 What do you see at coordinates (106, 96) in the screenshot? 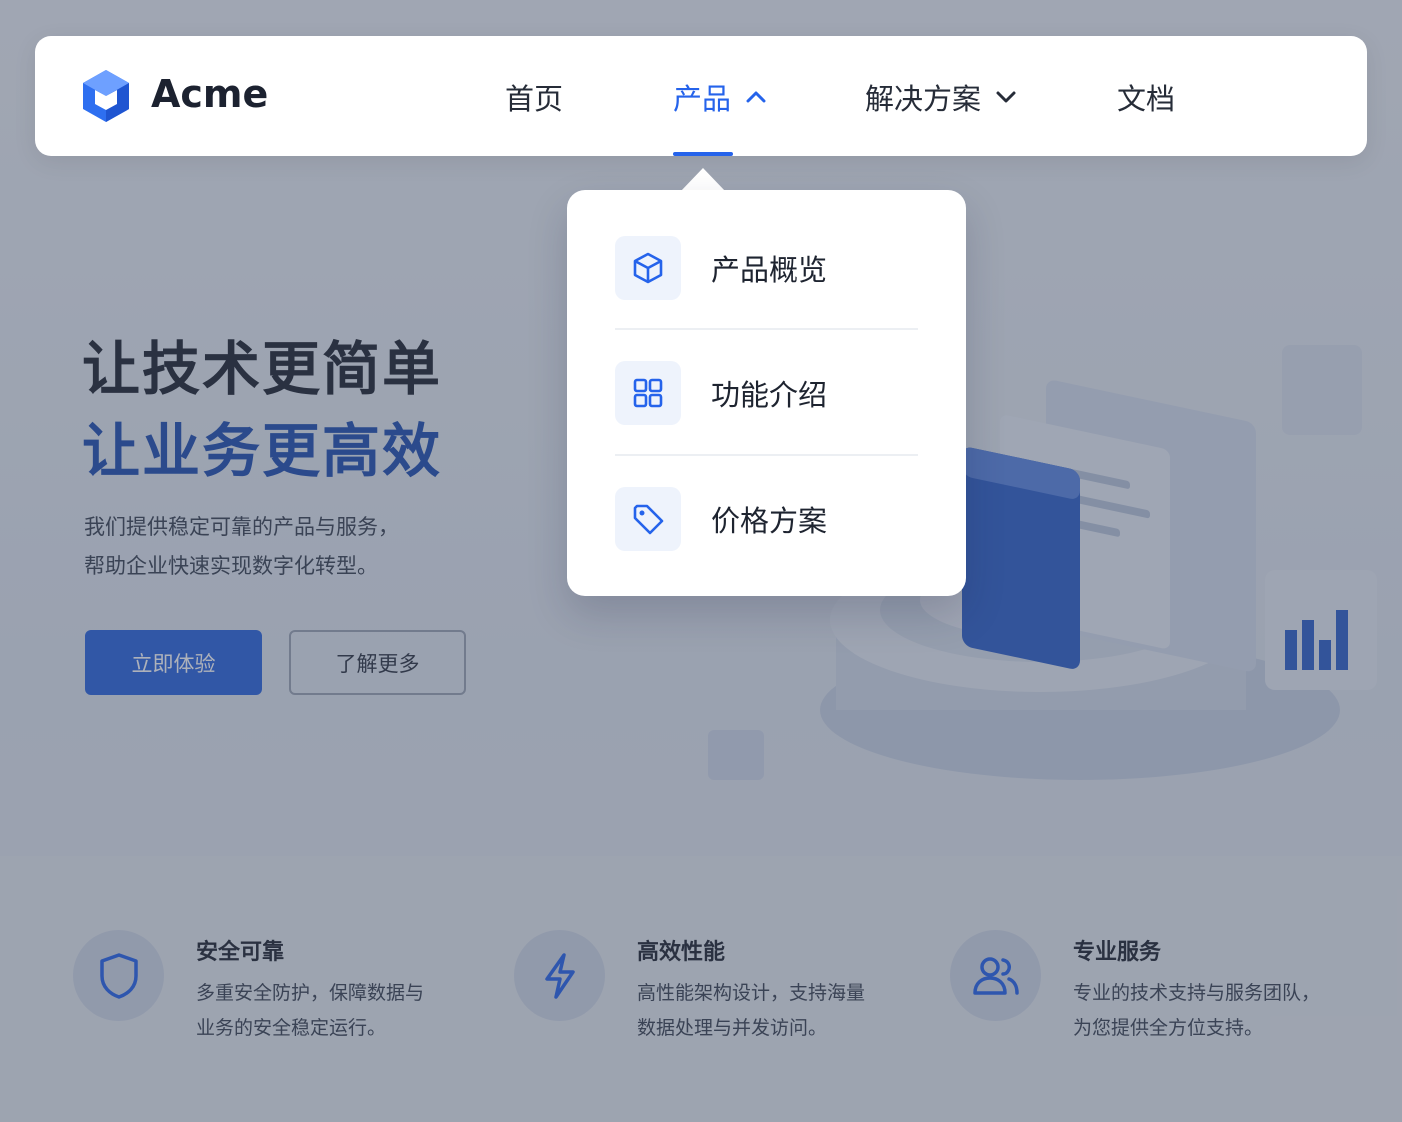
I see `acme-logo-icon` at bounding box center [106, 96].